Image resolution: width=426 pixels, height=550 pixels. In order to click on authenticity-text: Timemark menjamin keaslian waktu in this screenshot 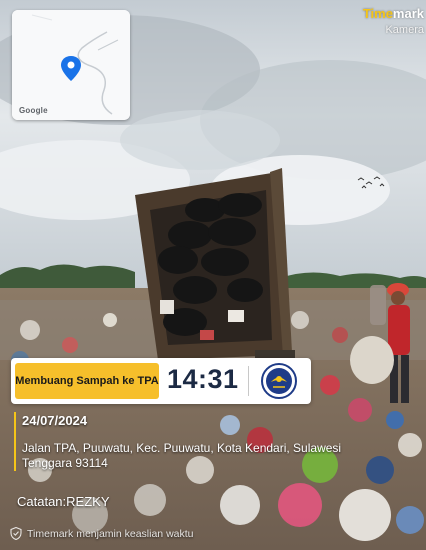, I will do `click(110, 533)`.